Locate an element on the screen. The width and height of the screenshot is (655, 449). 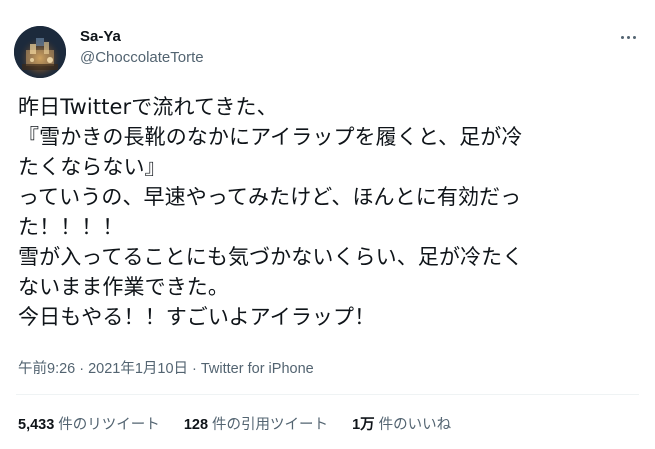
avatar is located at coordinates (40, 52).